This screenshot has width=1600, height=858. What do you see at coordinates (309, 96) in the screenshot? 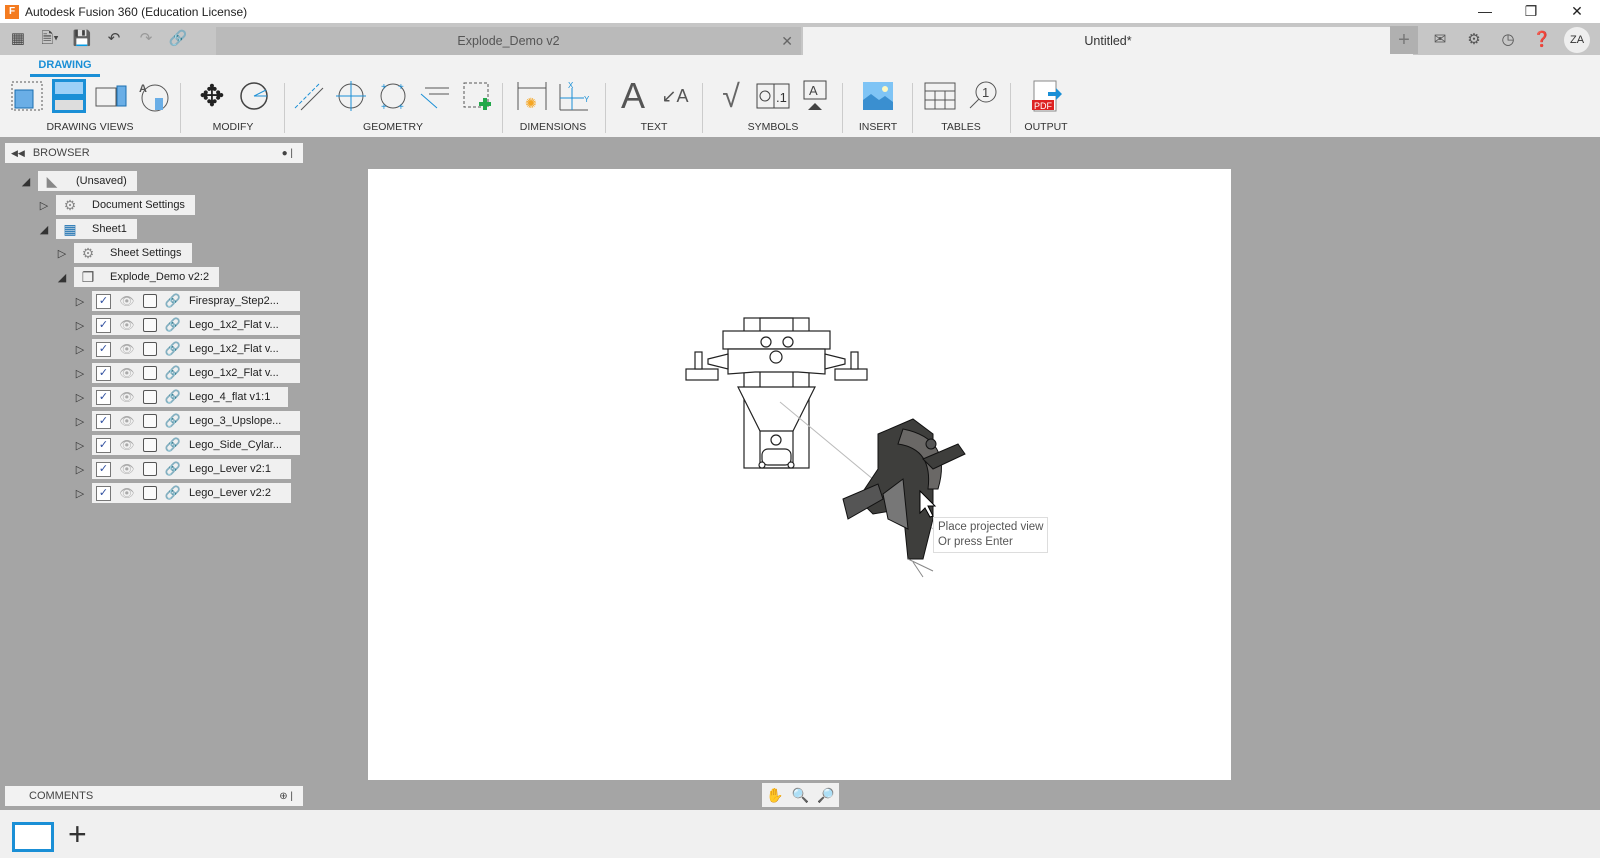
I see `centerline-icon` at bounding box center [309, 96].